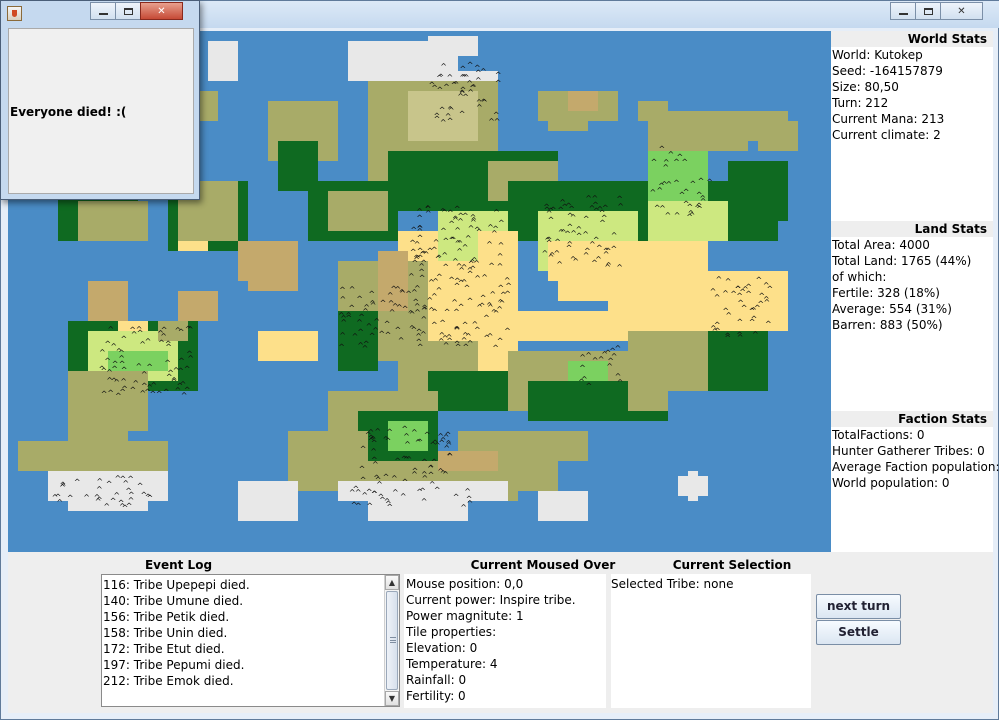 This screenshot has height=720, width=999. I want to click on scroll-up-button: ▲, so click(392, 582).